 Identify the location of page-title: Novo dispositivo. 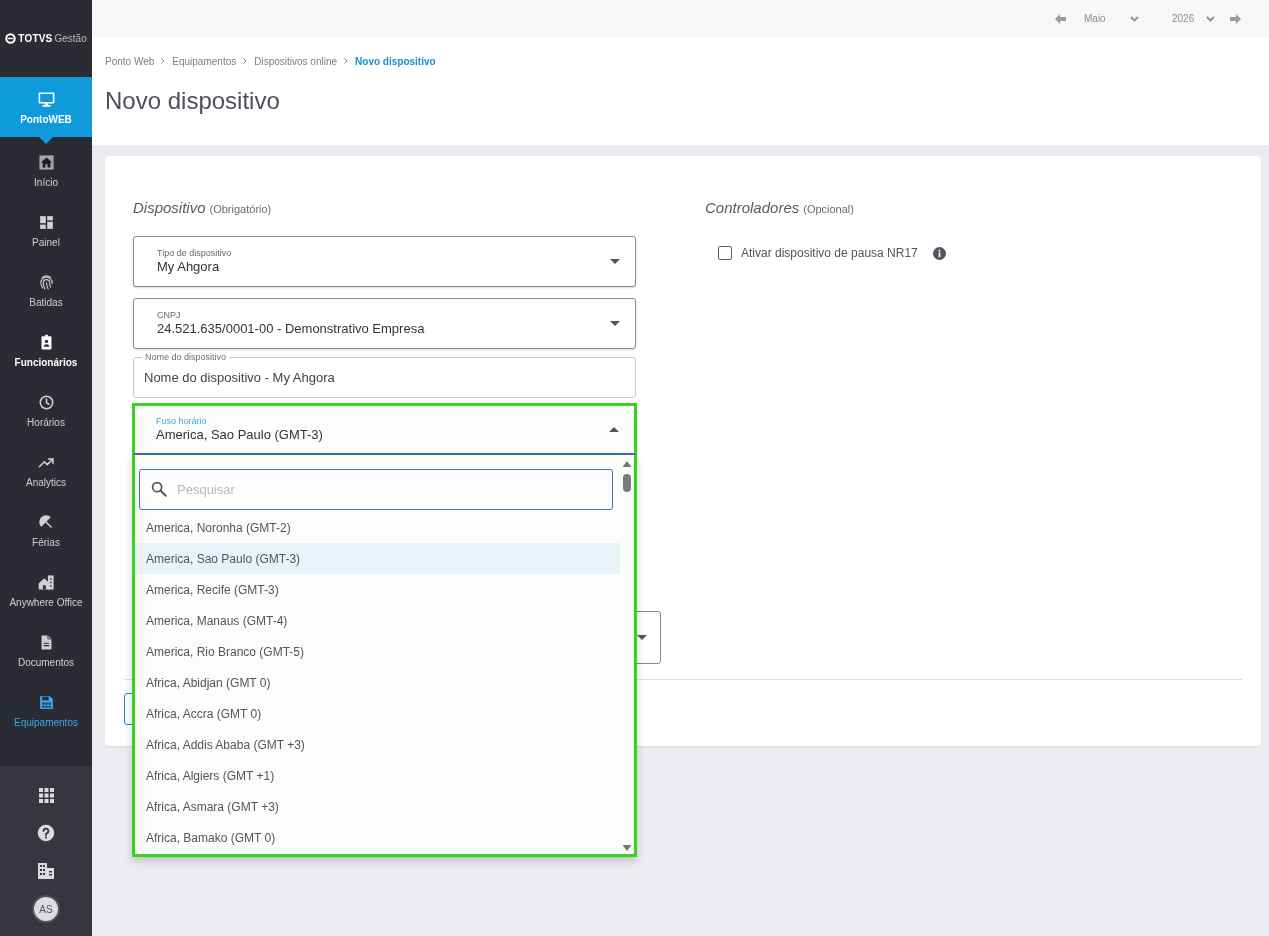
(192, 101).